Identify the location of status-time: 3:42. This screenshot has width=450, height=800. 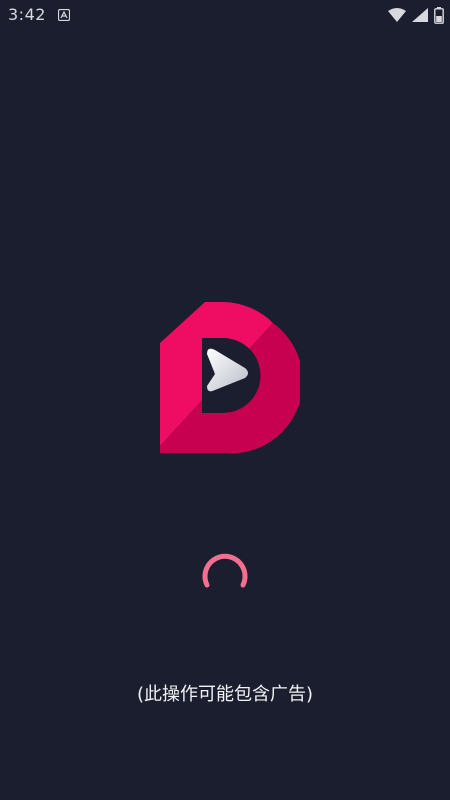
(27, 14).